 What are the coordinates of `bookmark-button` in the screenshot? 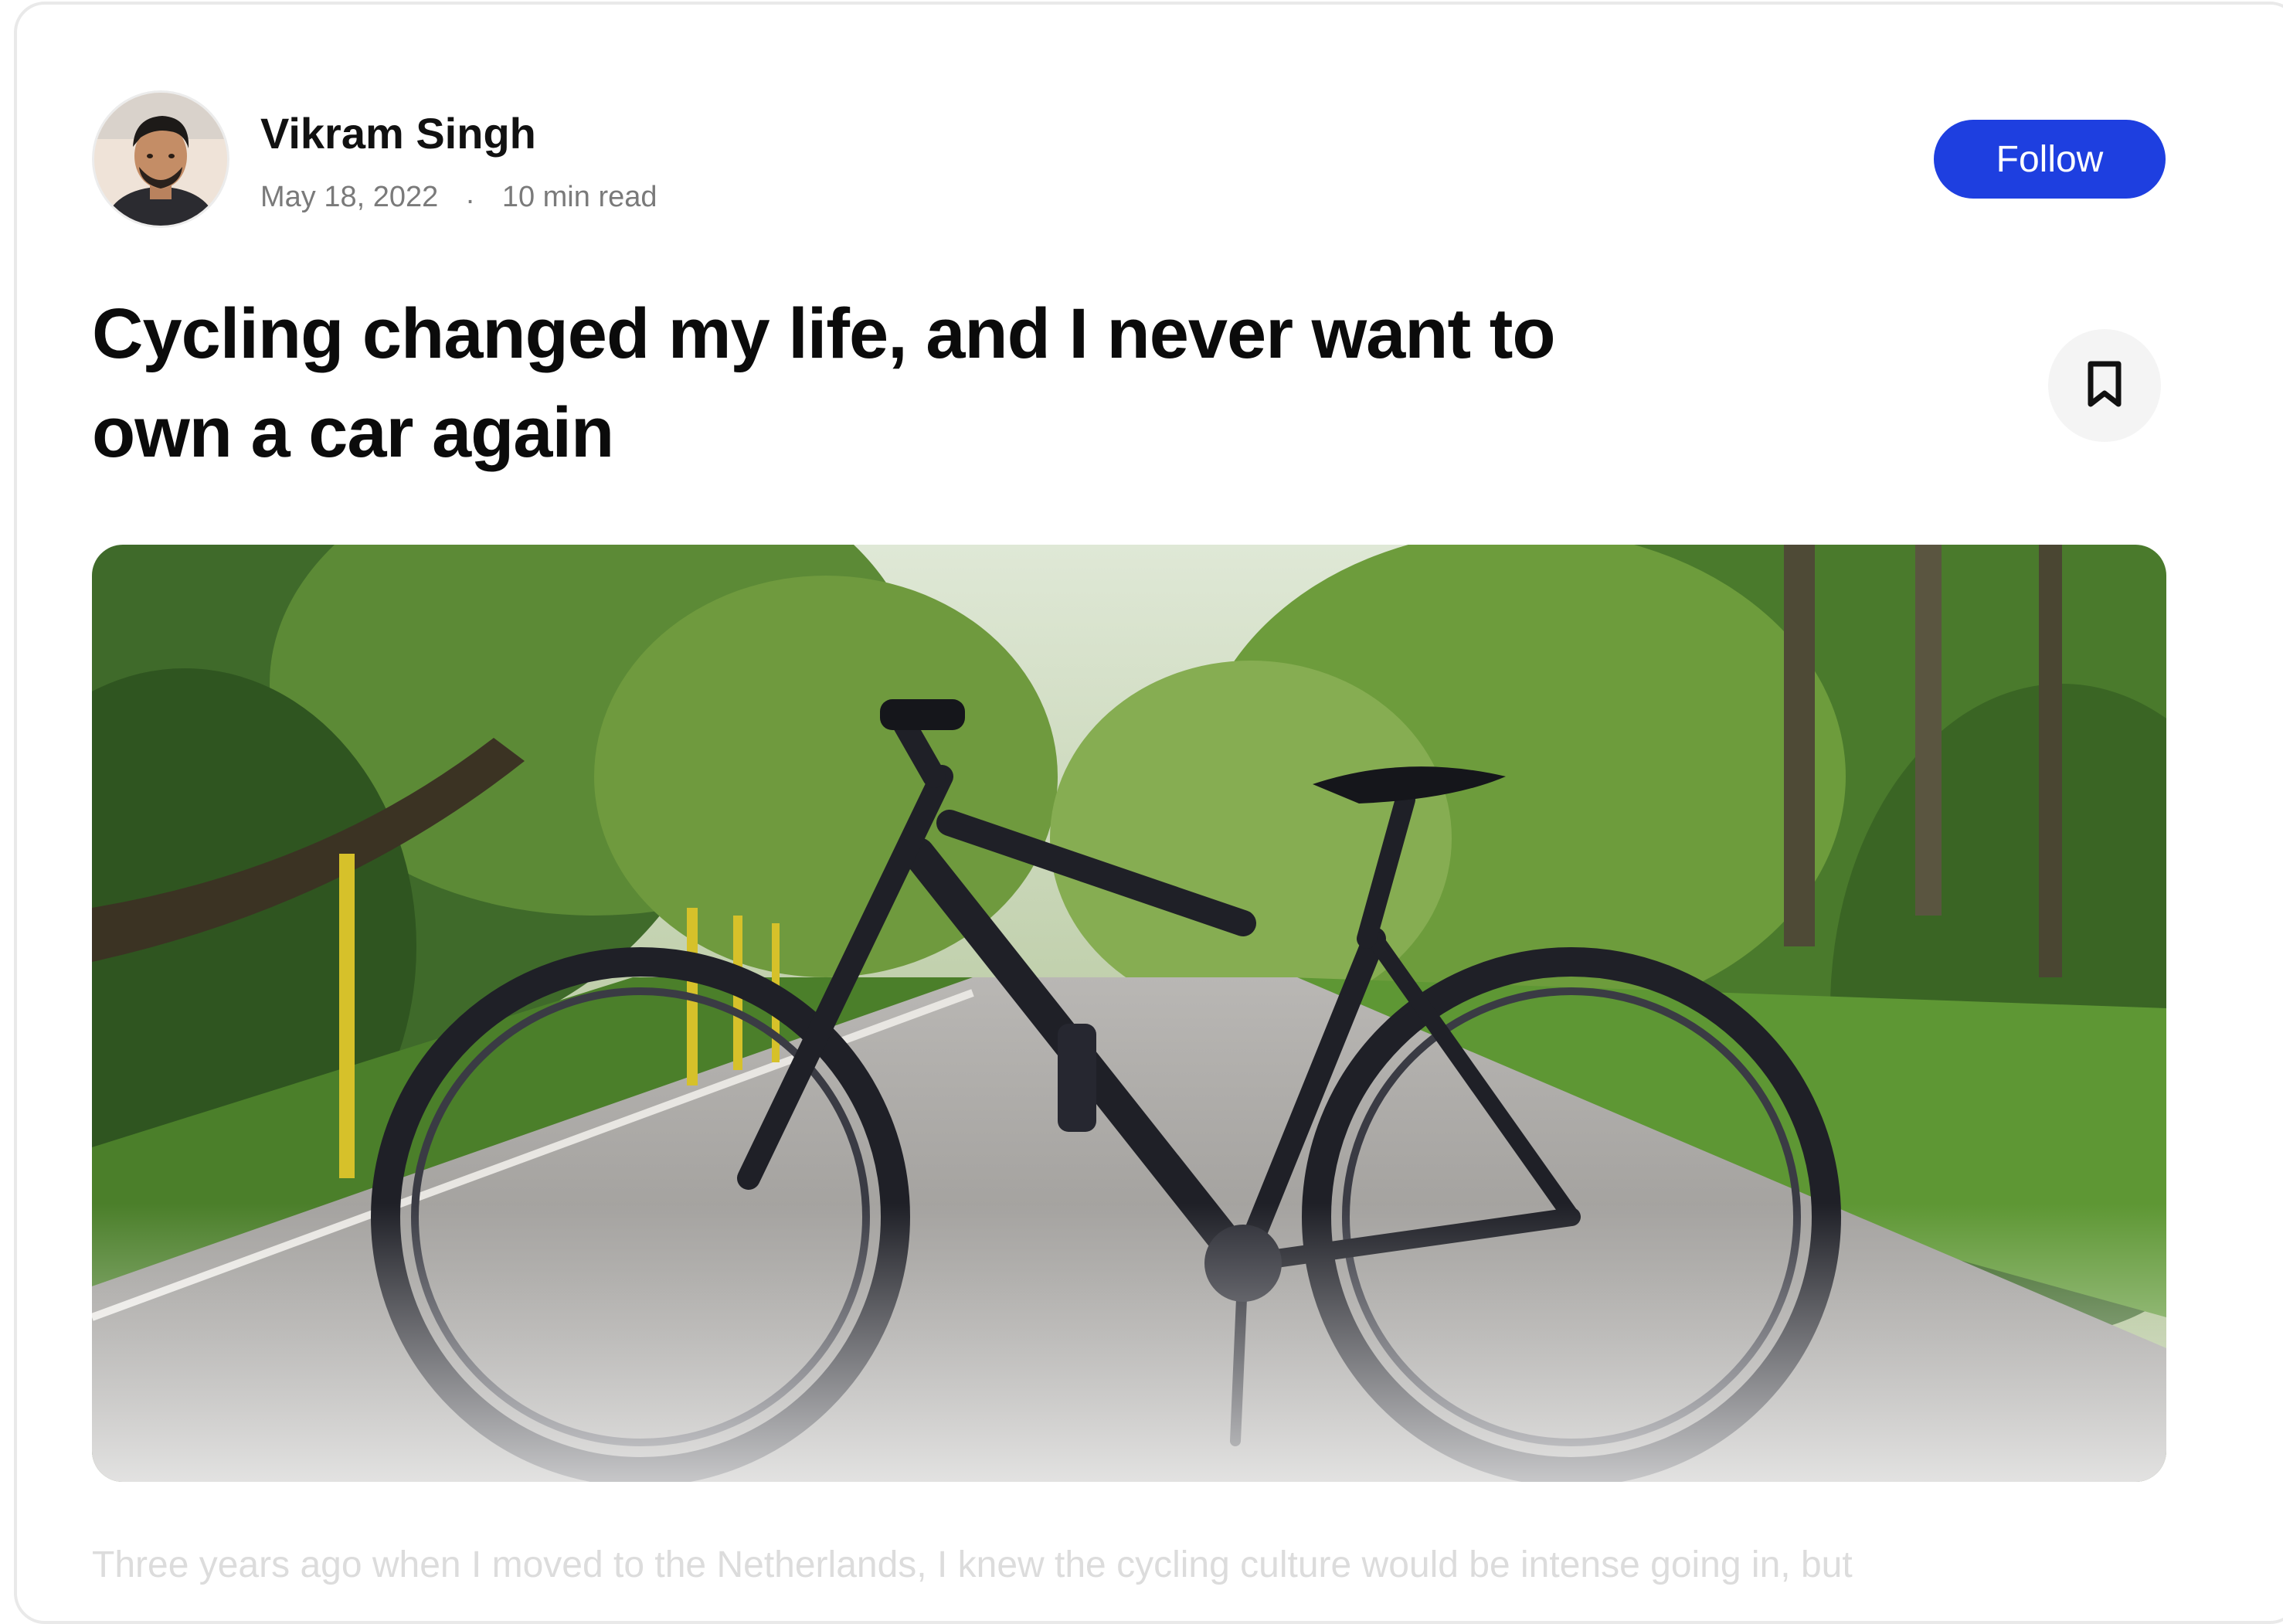 It's located at (2104, 386).